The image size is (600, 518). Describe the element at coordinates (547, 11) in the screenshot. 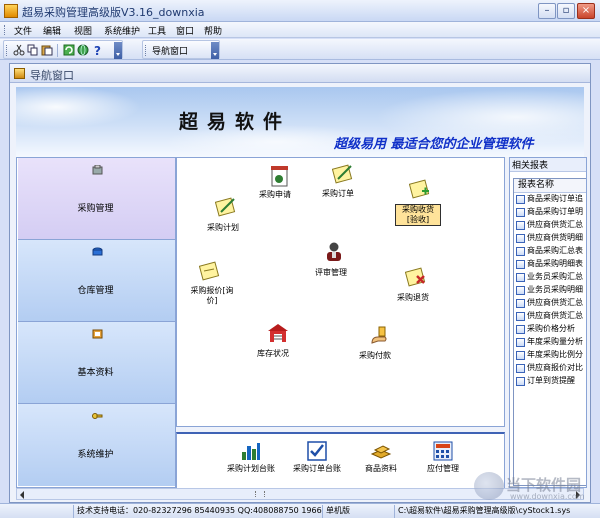

I see `minimize-button: –` at that location.